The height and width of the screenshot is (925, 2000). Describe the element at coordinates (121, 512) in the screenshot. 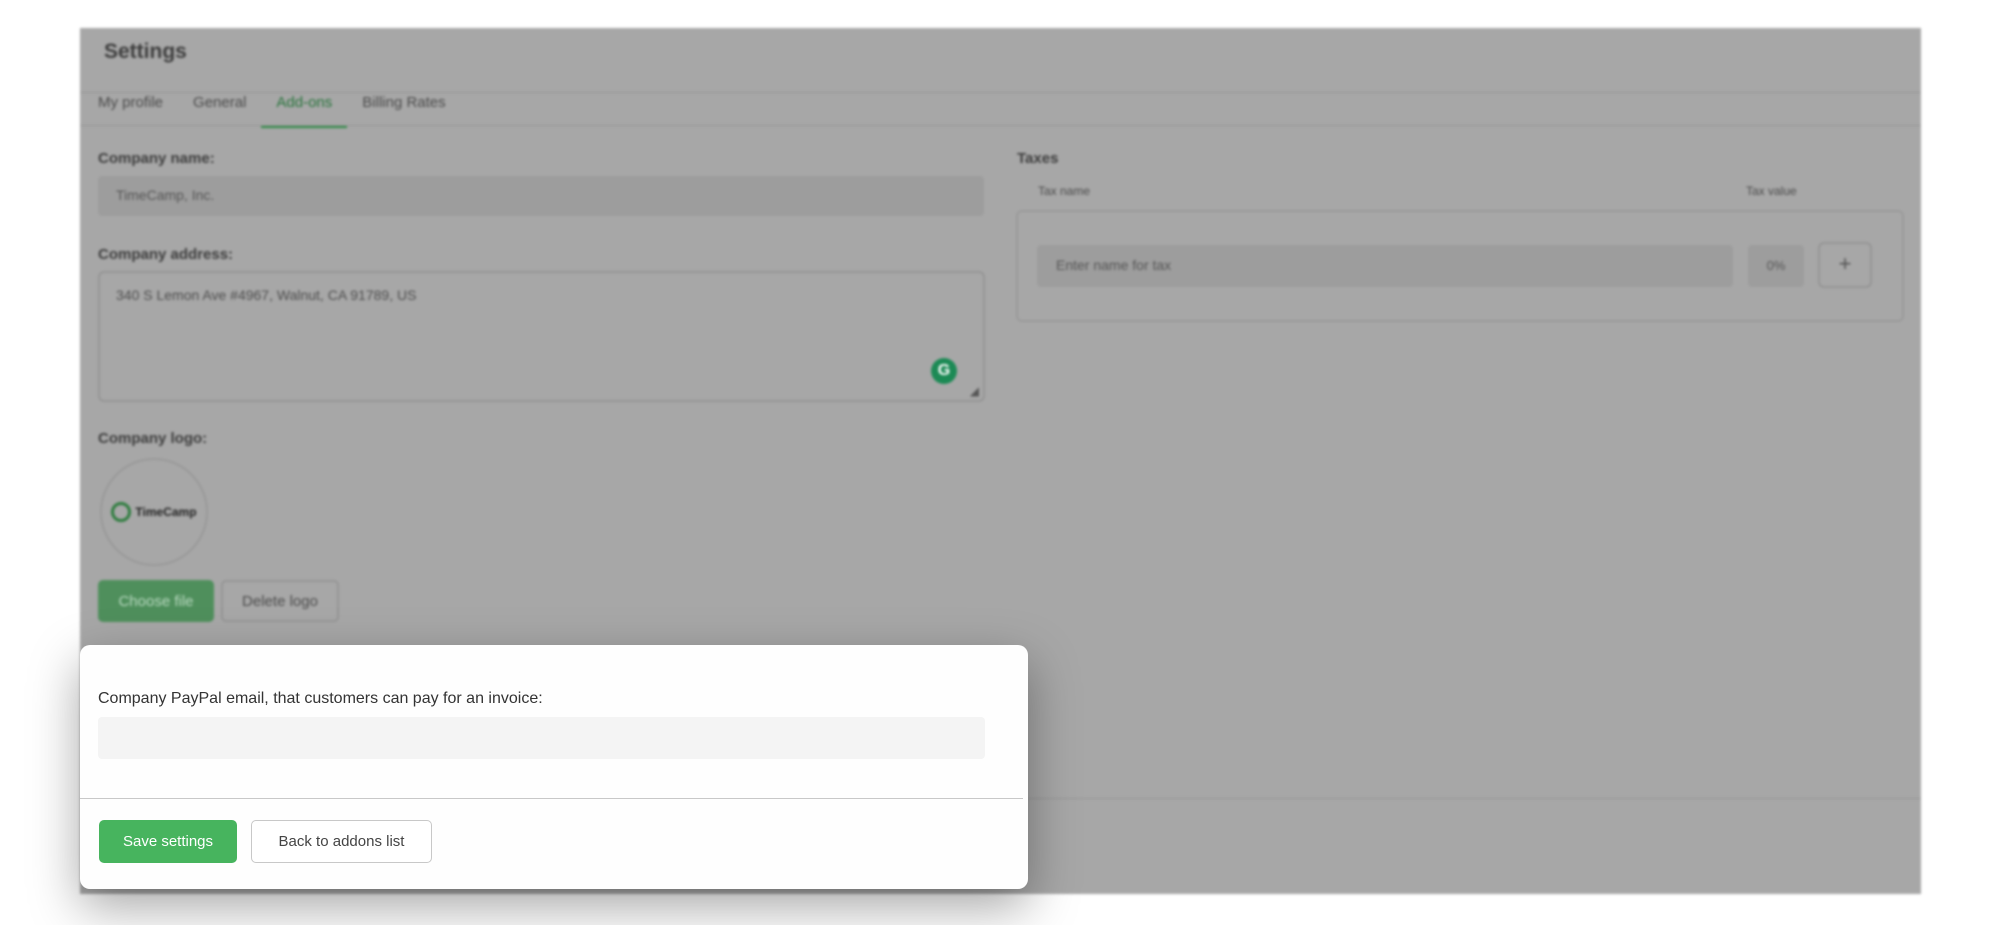

I see `timecamp-logo-icon` at that location.